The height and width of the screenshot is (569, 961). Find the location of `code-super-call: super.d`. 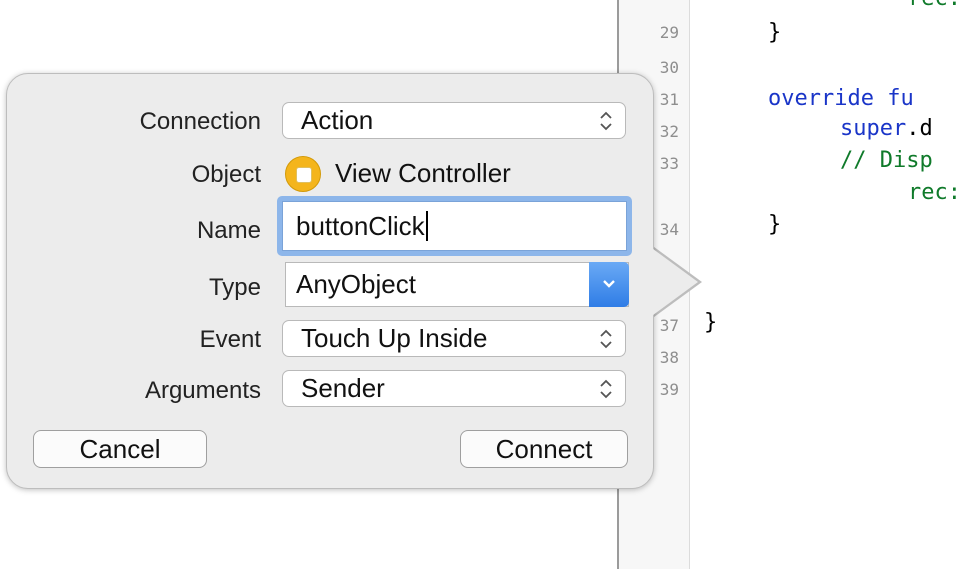

code-super-call: super.d is located at coordinates (886, 128).